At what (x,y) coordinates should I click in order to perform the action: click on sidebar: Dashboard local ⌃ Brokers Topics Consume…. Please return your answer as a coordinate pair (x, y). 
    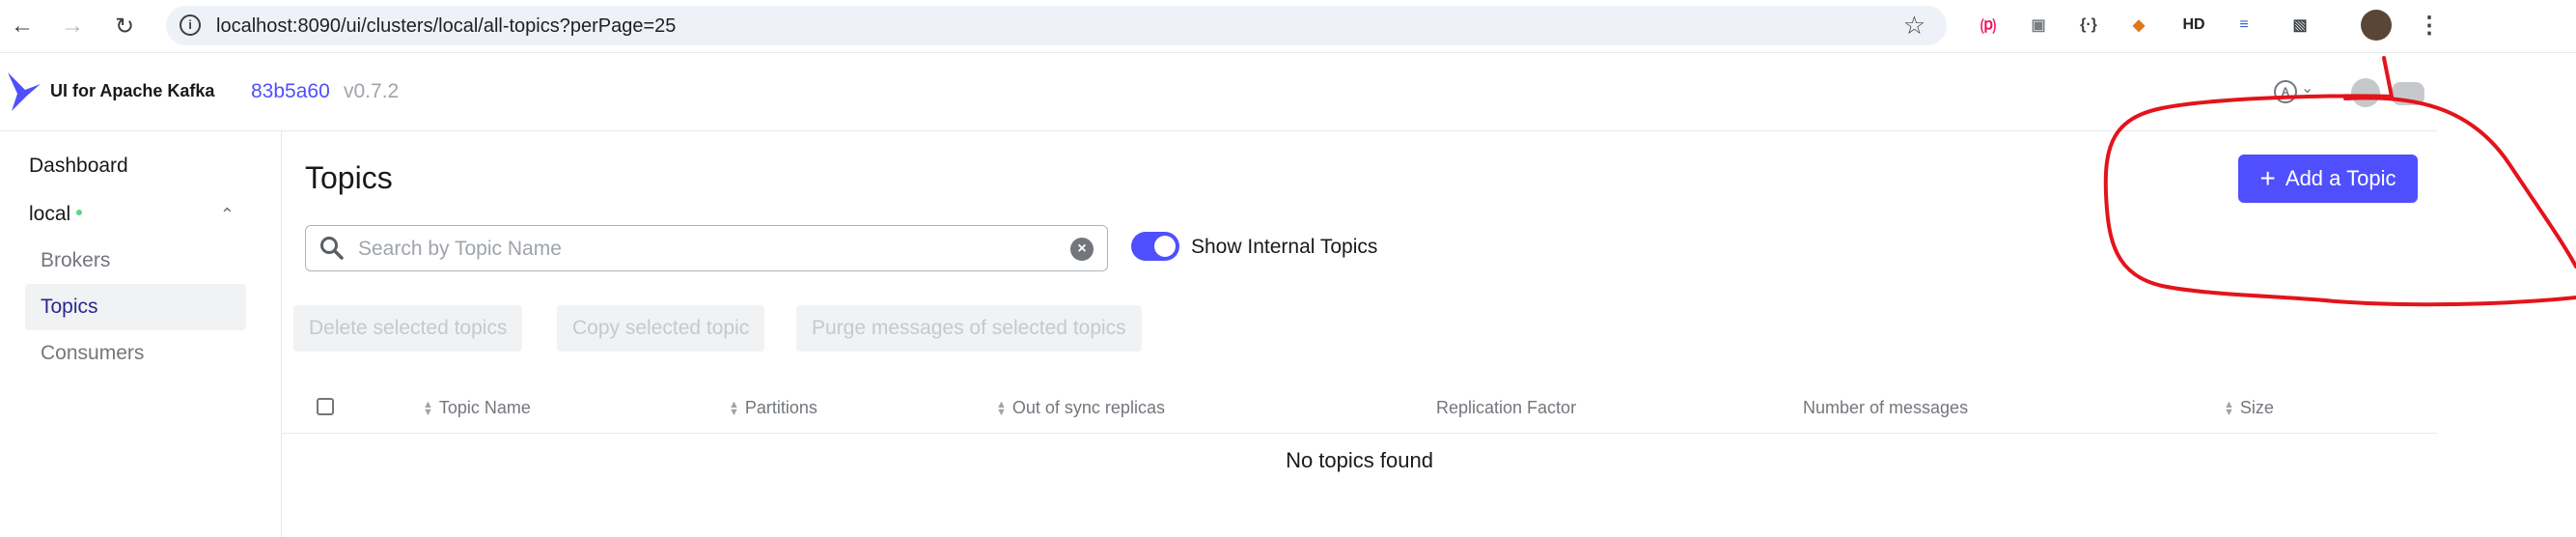
    Looking at the image, I should click on (141, 334).